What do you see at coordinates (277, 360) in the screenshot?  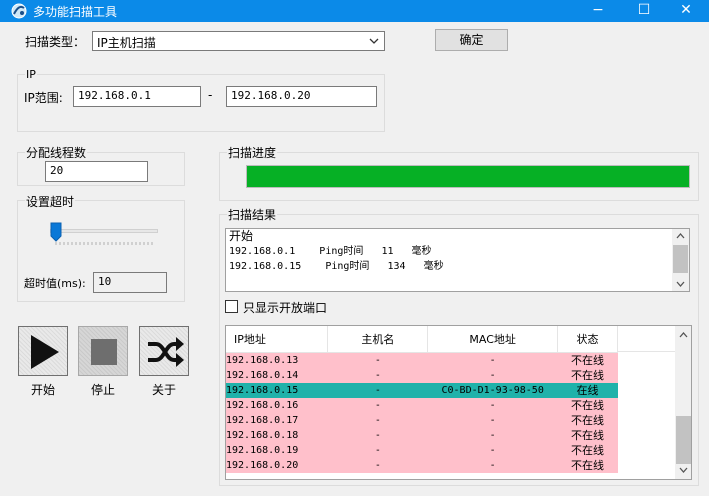 I see `cell-ip: 192.168.0.13` at bounding box center [277, 360].